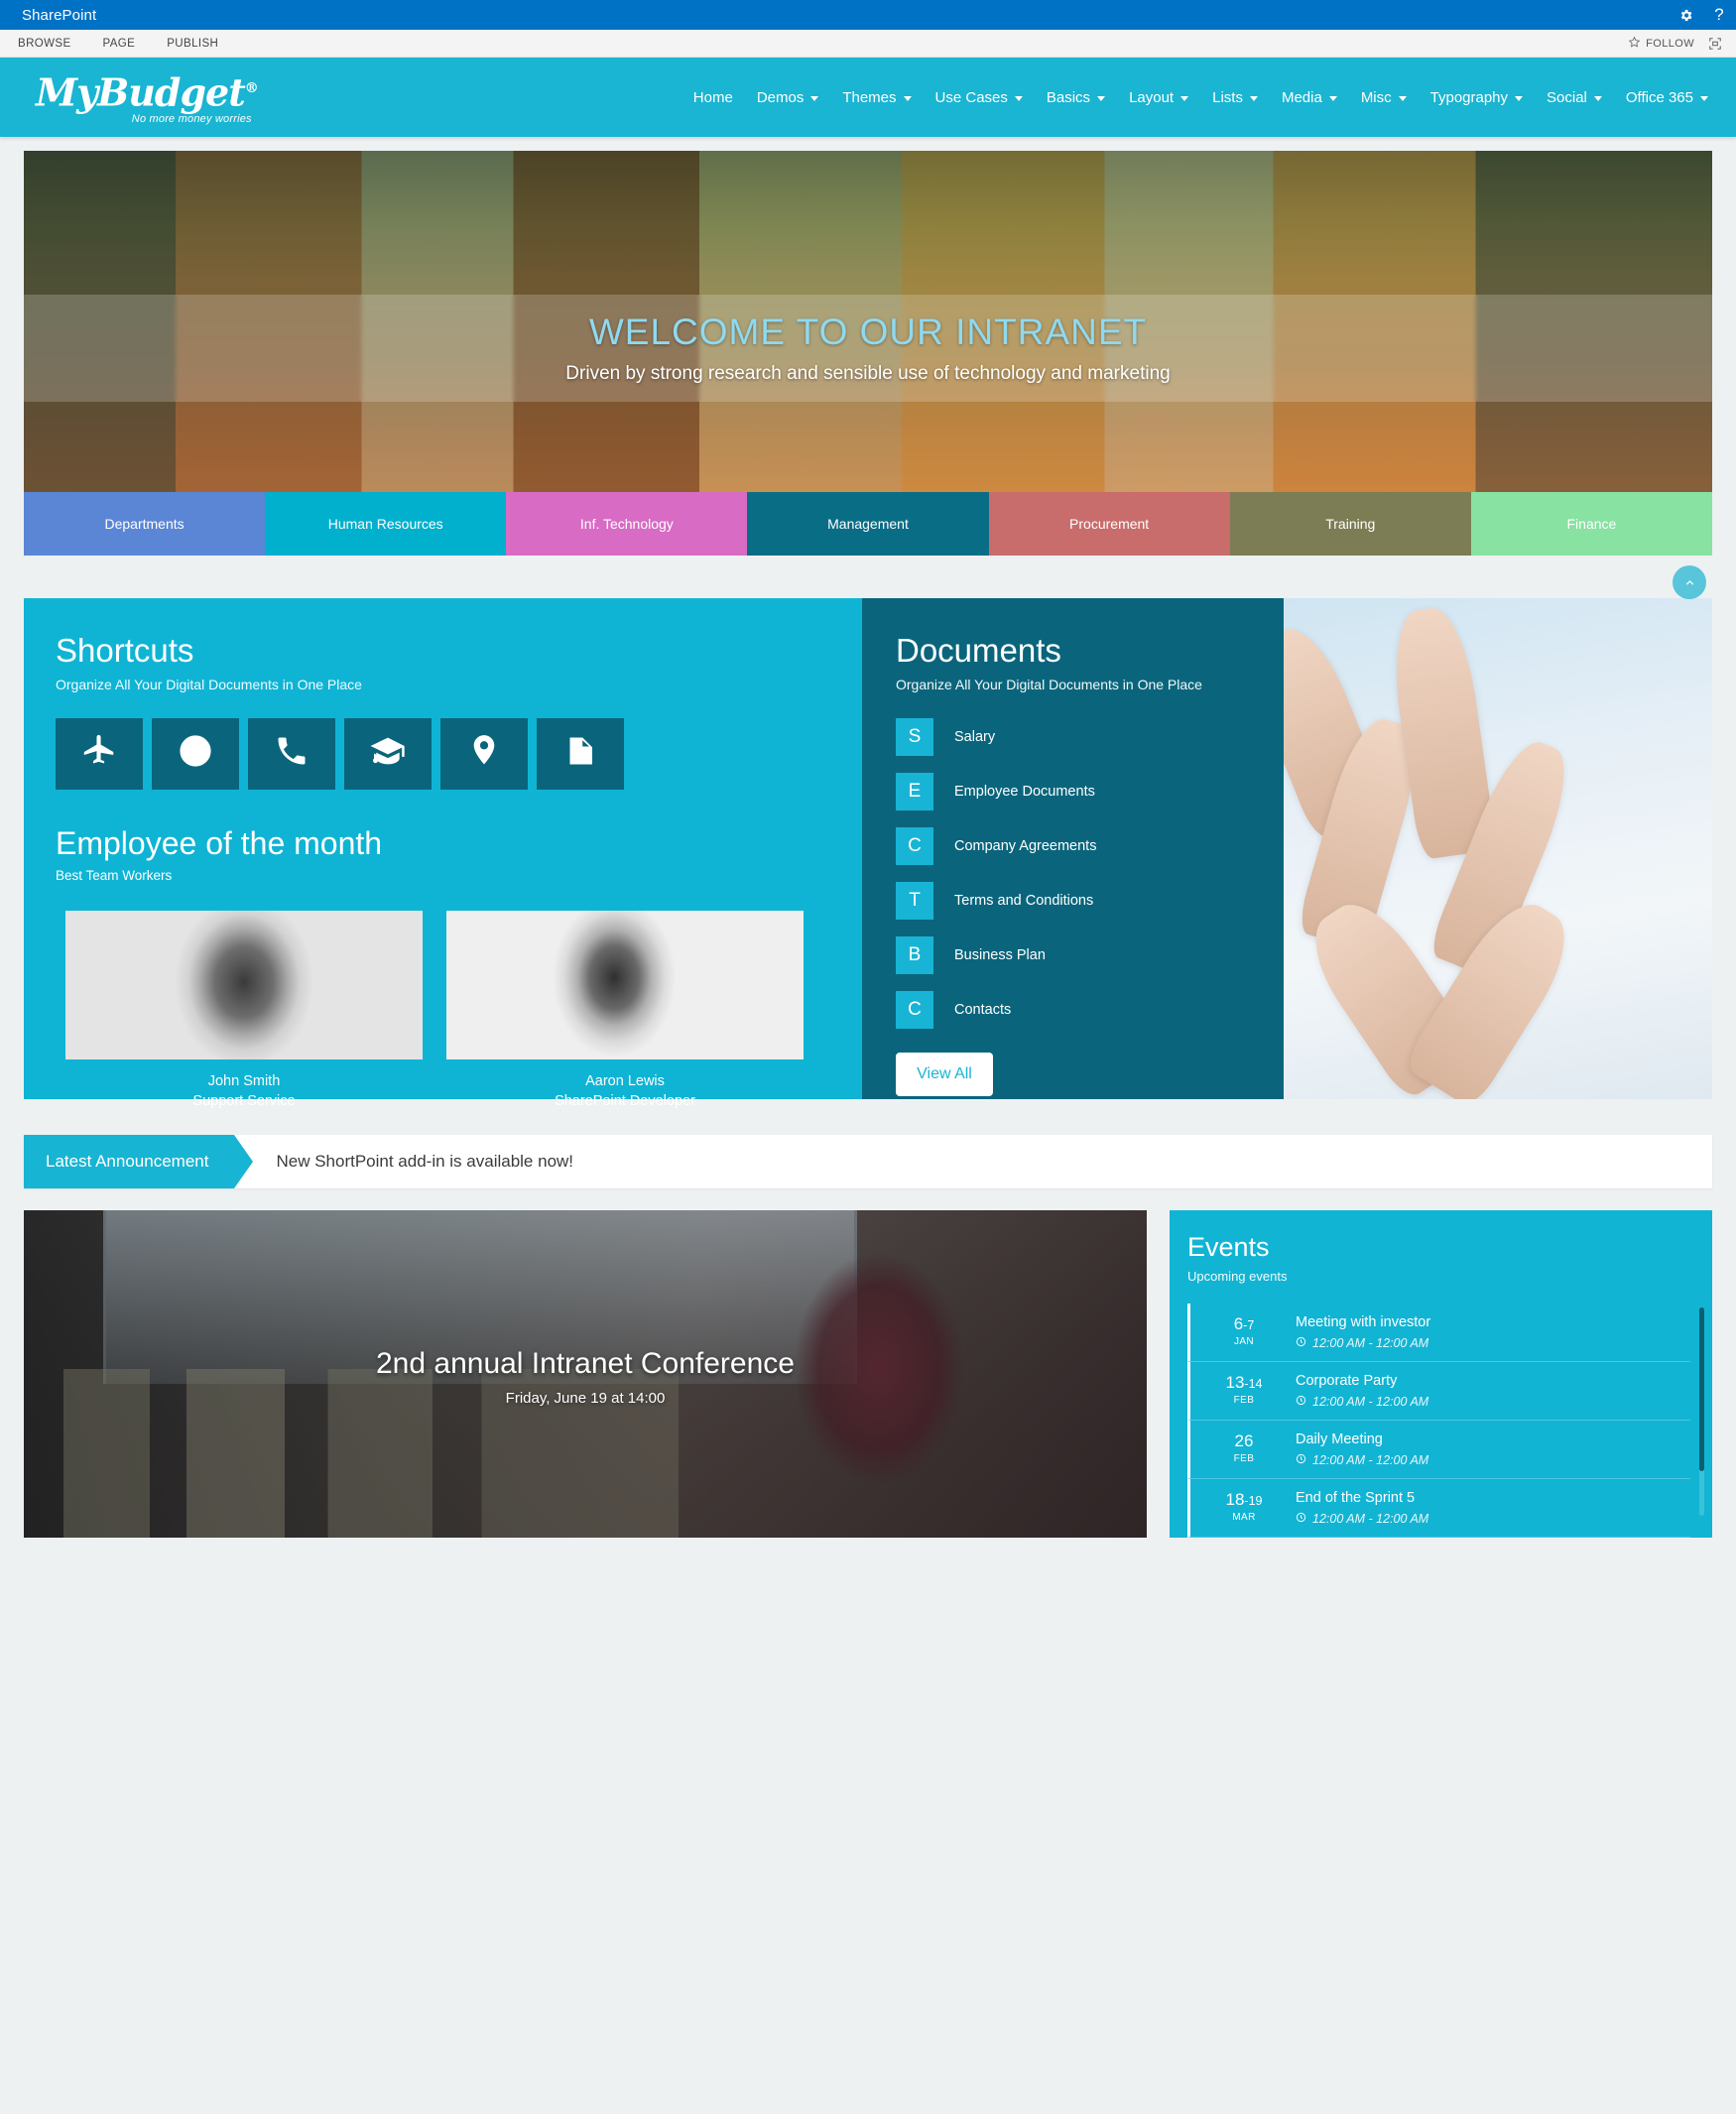 The height and width of the screenshot is (2114, 1736). I want to click on nav-label: Office 365, so click(1659, 97).